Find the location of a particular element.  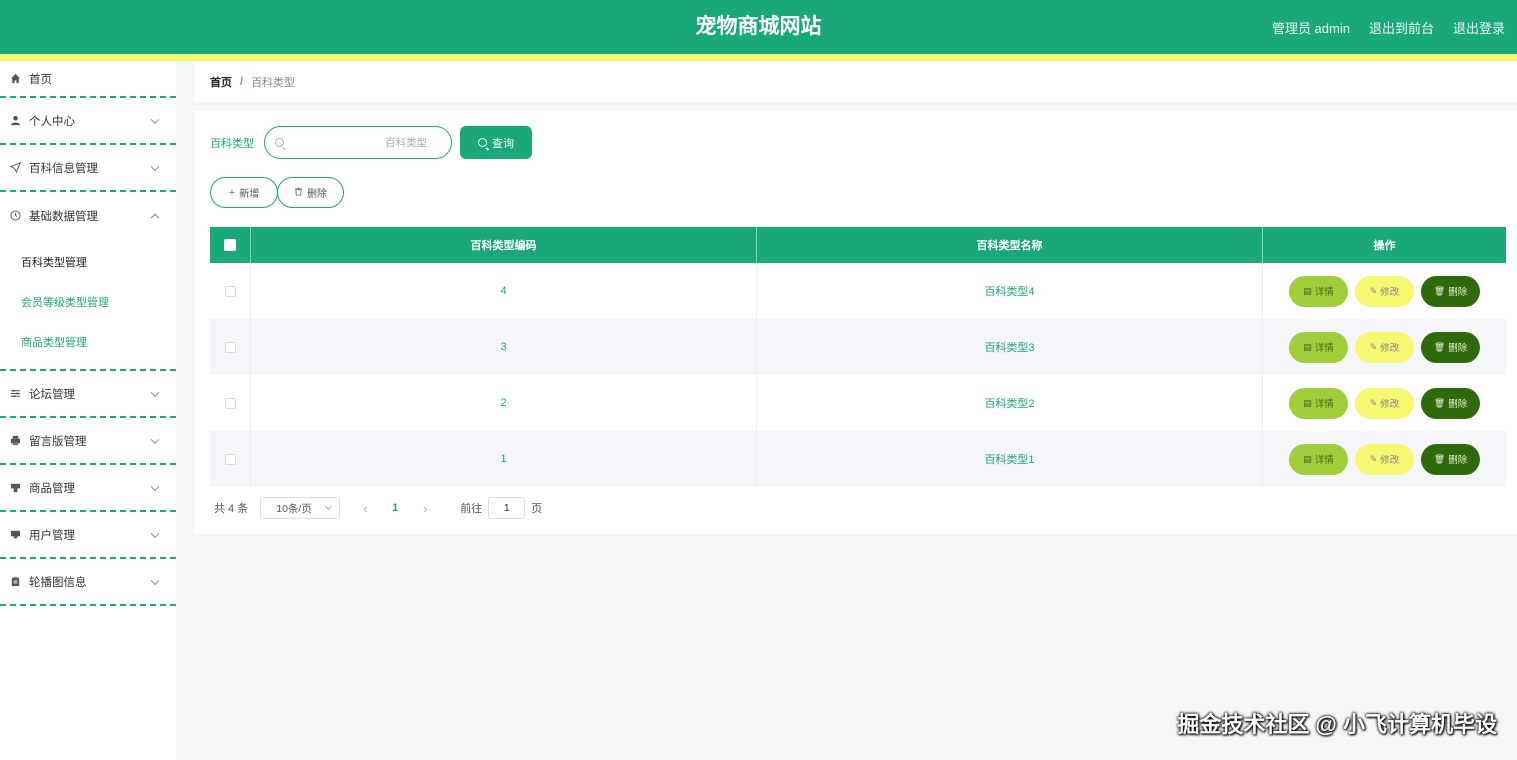

header-accent-stripe is located at coordinates (758, 57).